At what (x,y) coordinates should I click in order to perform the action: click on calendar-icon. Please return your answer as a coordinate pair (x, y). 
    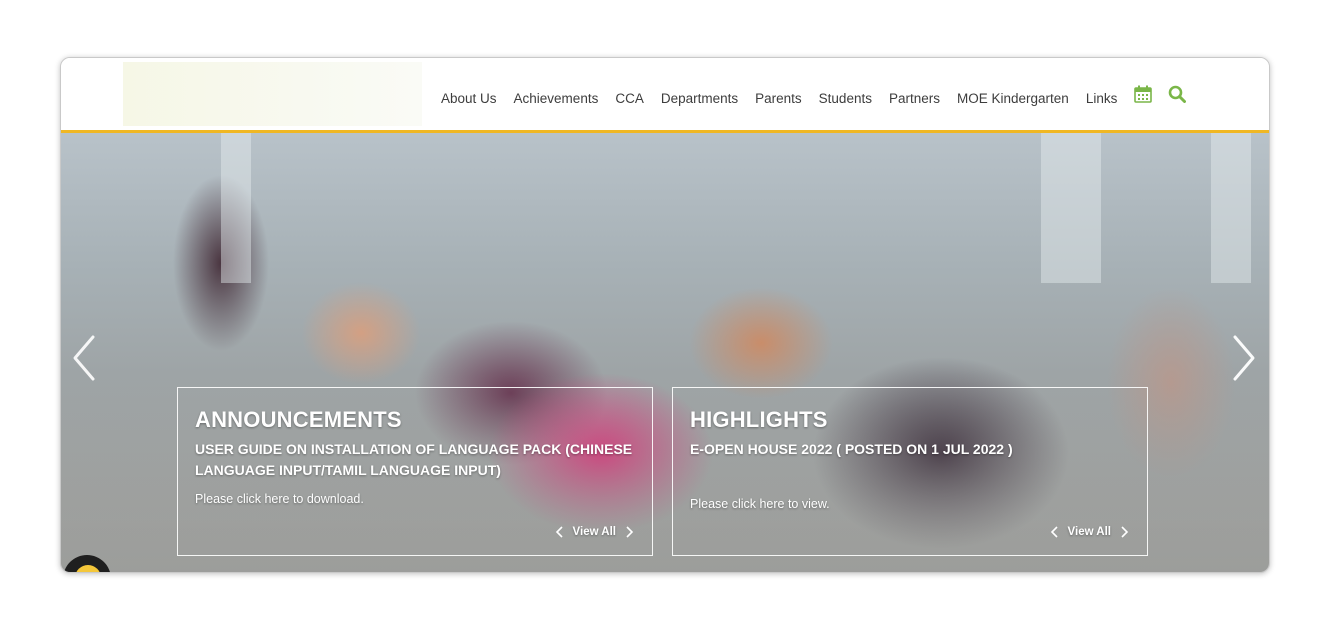
    Looking at the image, I should click on (1143, 95).